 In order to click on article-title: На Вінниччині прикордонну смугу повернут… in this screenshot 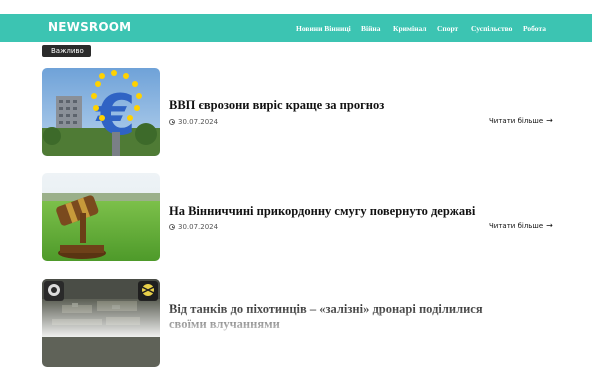, I will do `click(344, 211)`.